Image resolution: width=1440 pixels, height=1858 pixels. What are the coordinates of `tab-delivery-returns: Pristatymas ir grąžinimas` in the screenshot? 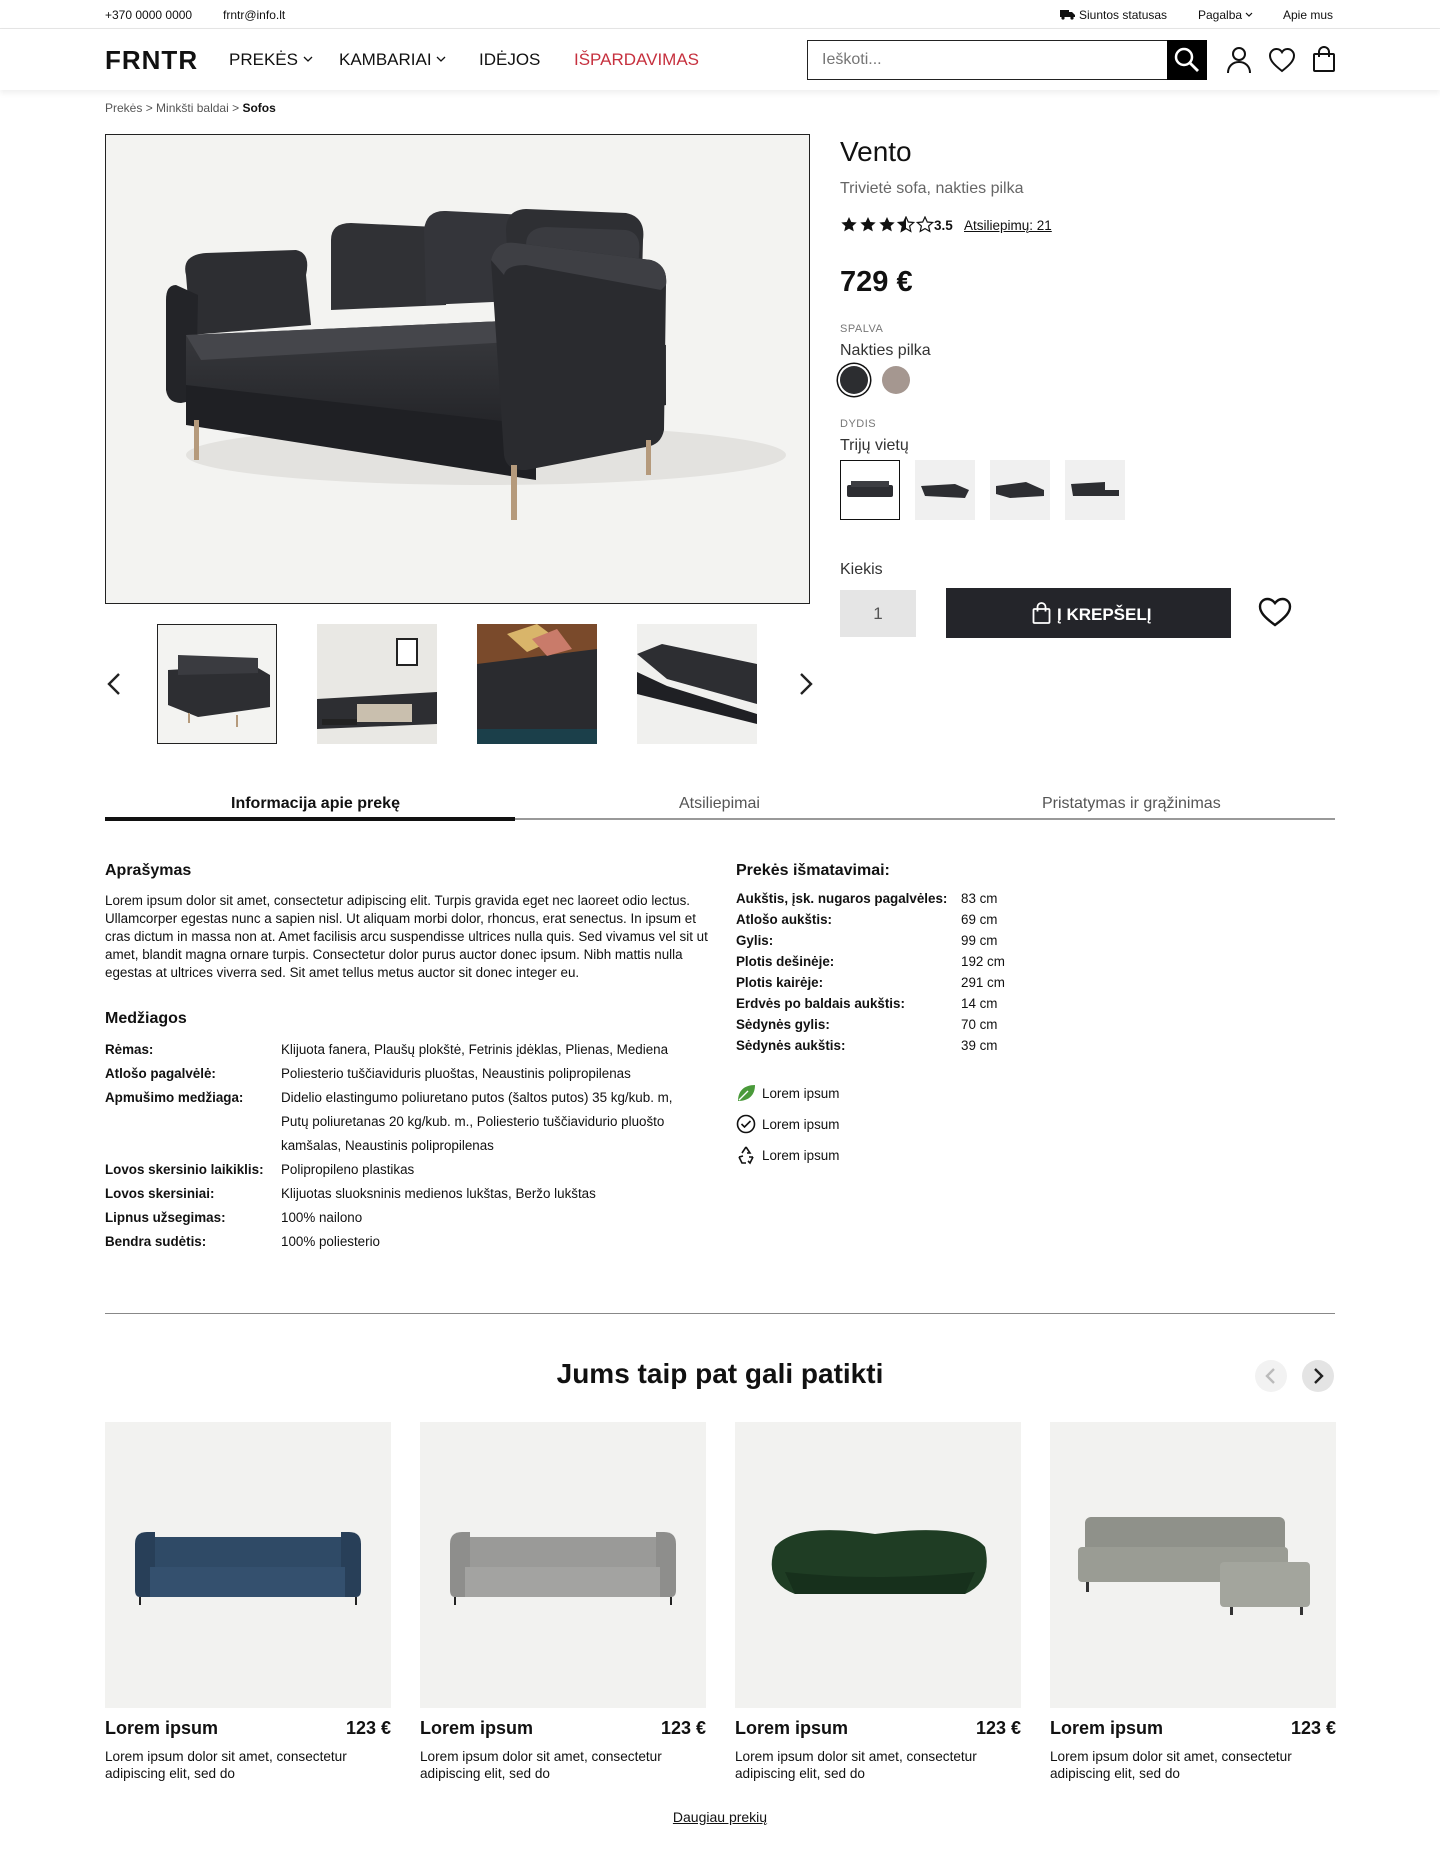 It's located at (1131, 804).